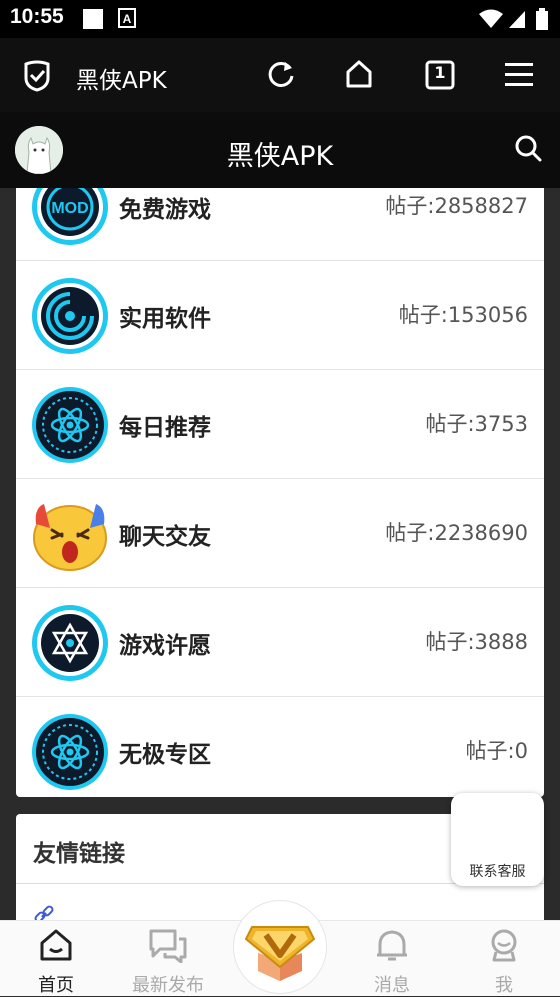  What do you see at coordinates (463, 315) in the screenshot?
I see `forum-post-count: 帖子:153056` at bounding box center [463, 315].